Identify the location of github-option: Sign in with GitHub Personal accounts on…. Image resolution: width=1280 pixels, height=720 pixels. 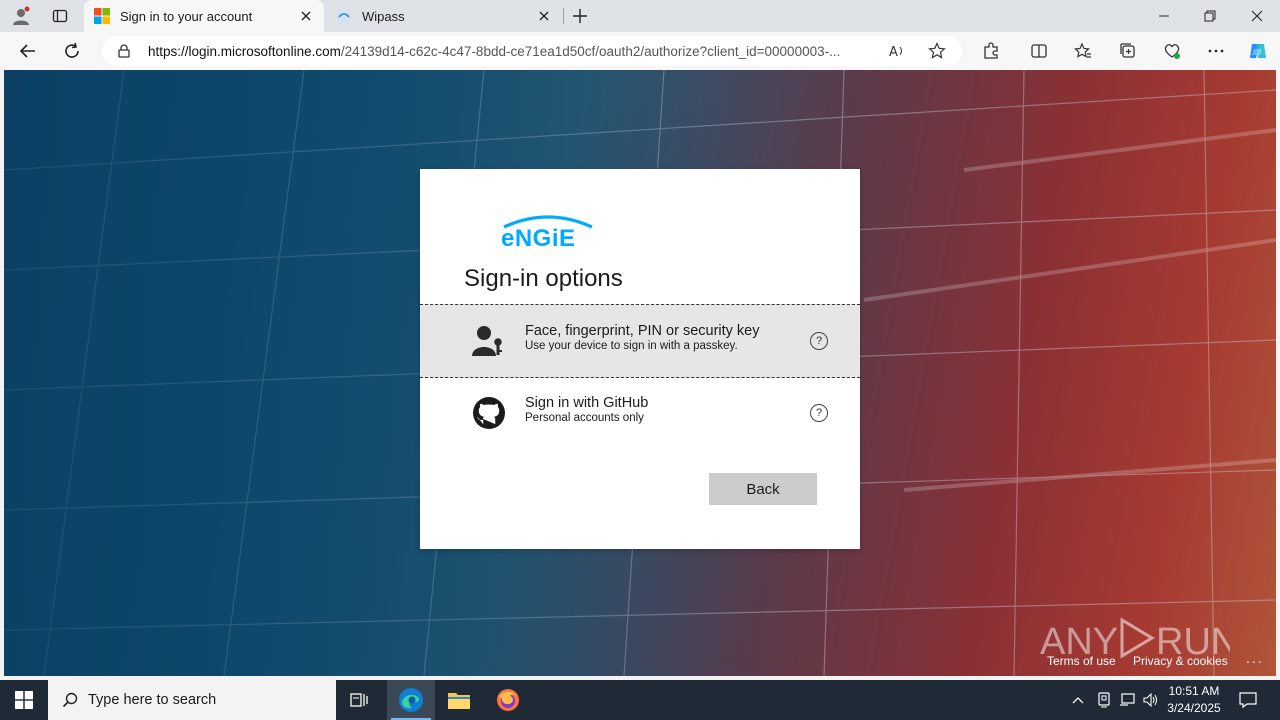
(640, 413).